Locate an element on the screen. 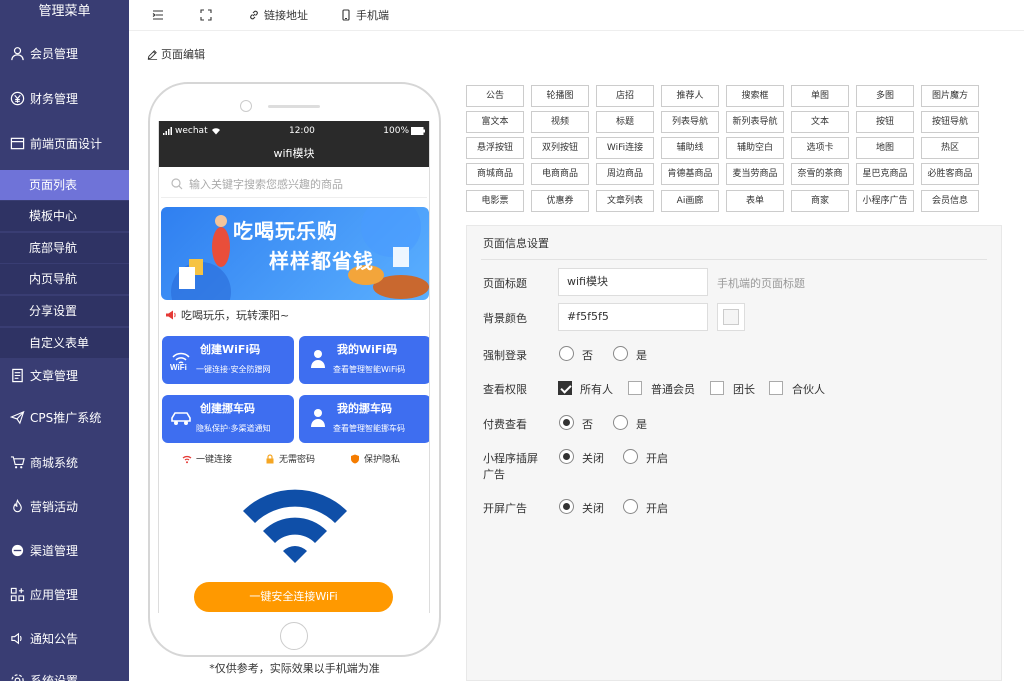 The height and width of the screenshot is (698, 1024). sidebar-sub-template-center: 模板中心 is located at coordinates (64, 216).